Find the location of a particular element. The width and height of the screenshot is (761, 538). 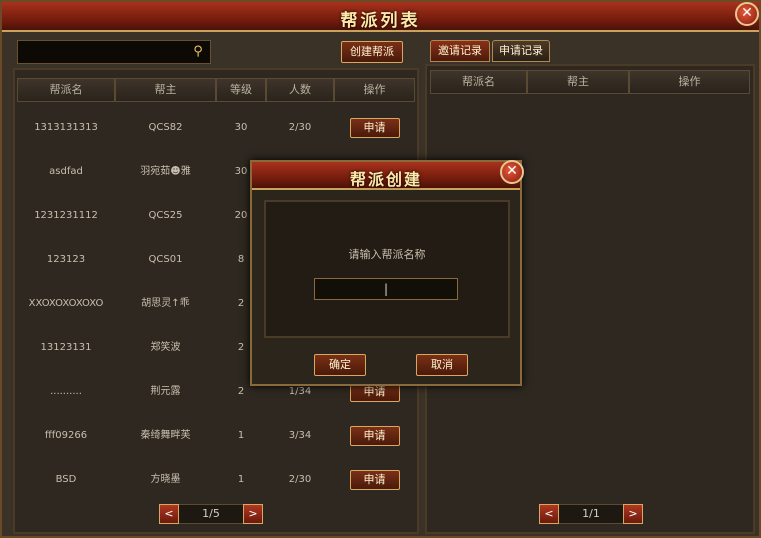

search-icon: ⚲ is located at coordinates (198, 52).